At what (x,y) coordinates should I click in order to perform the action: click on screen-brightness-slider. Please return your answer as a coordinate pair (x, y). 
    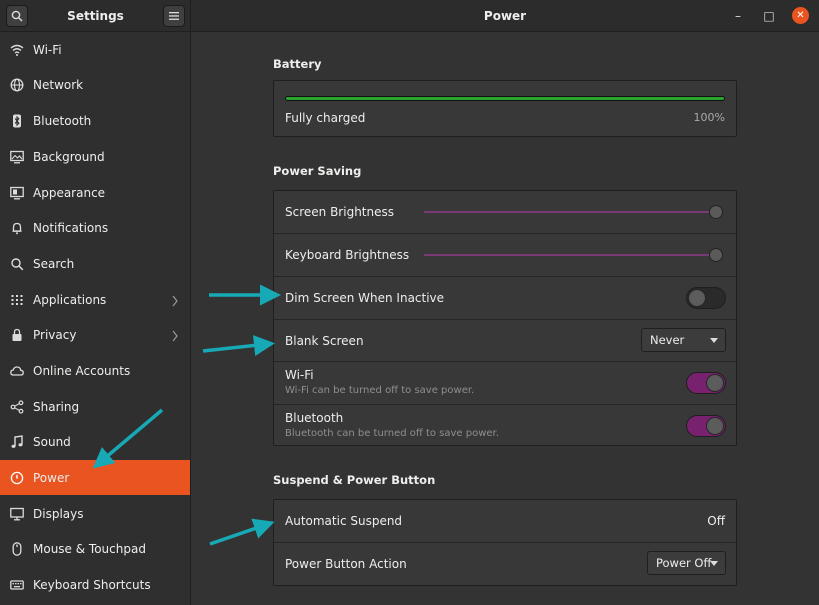
    Looking at the image, I should click on (573, 212).